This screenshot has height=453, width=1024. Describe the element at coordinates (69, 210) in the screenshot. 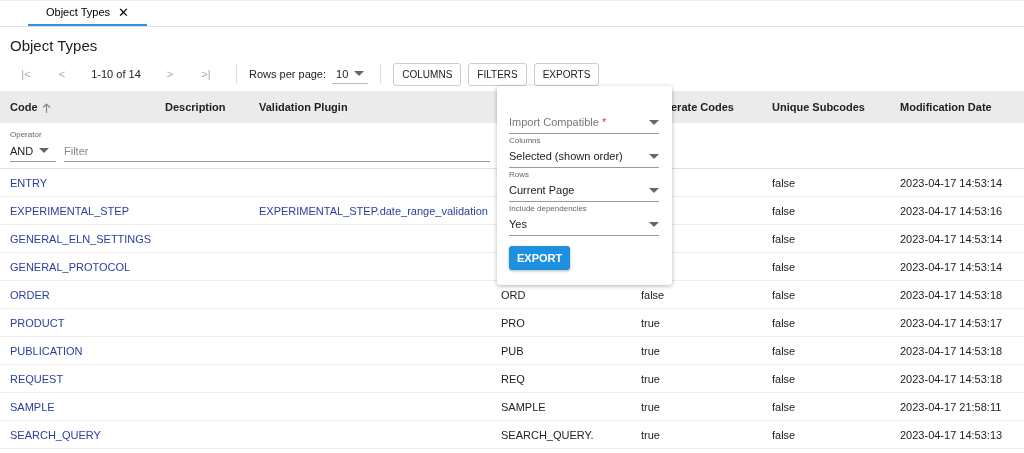

I see `table-link: EXPERIMENTAL_STEP` at that location.